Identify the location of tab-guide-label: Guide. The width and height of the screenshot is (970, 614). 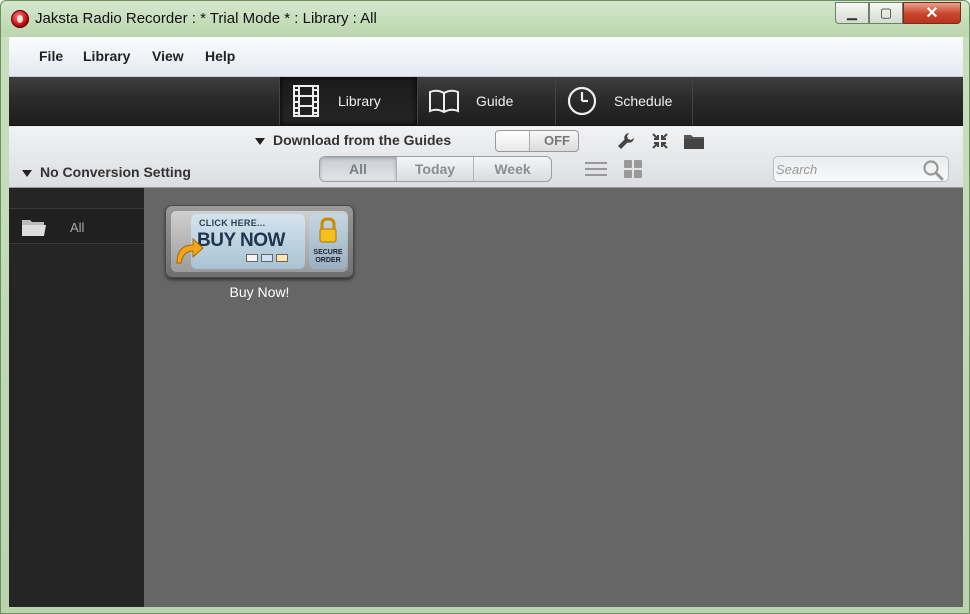
(495, 101).